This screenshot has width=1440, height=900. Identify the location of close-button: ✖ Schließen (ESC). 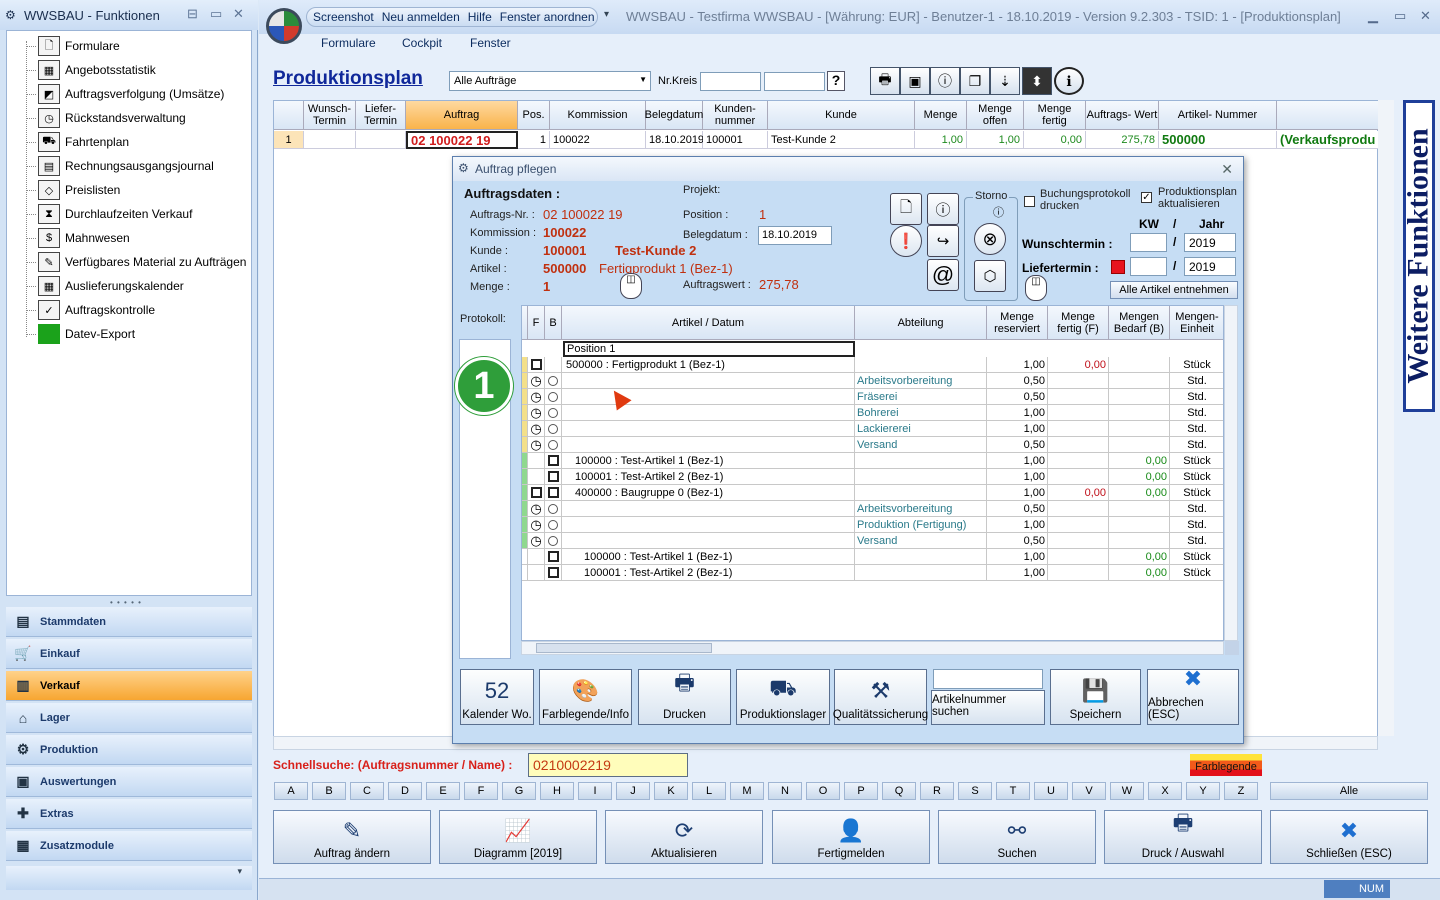
(1349, 837).